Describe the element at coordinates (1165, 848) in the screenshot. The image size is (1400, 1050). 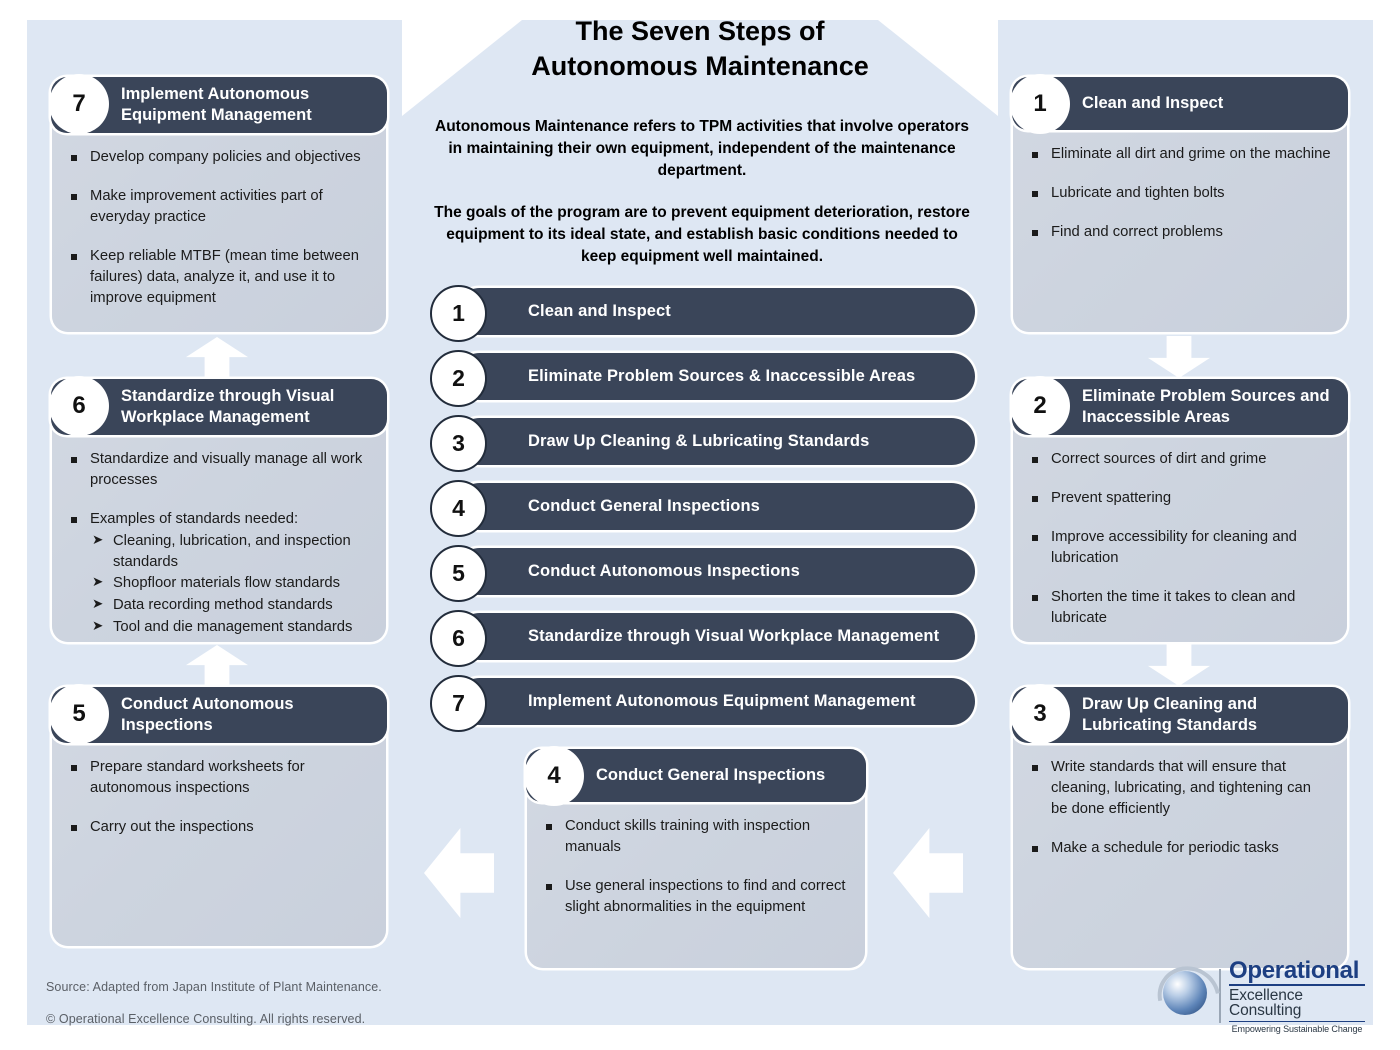
I see `bullet-text: Make a schedule for periodic tasks` at that location.